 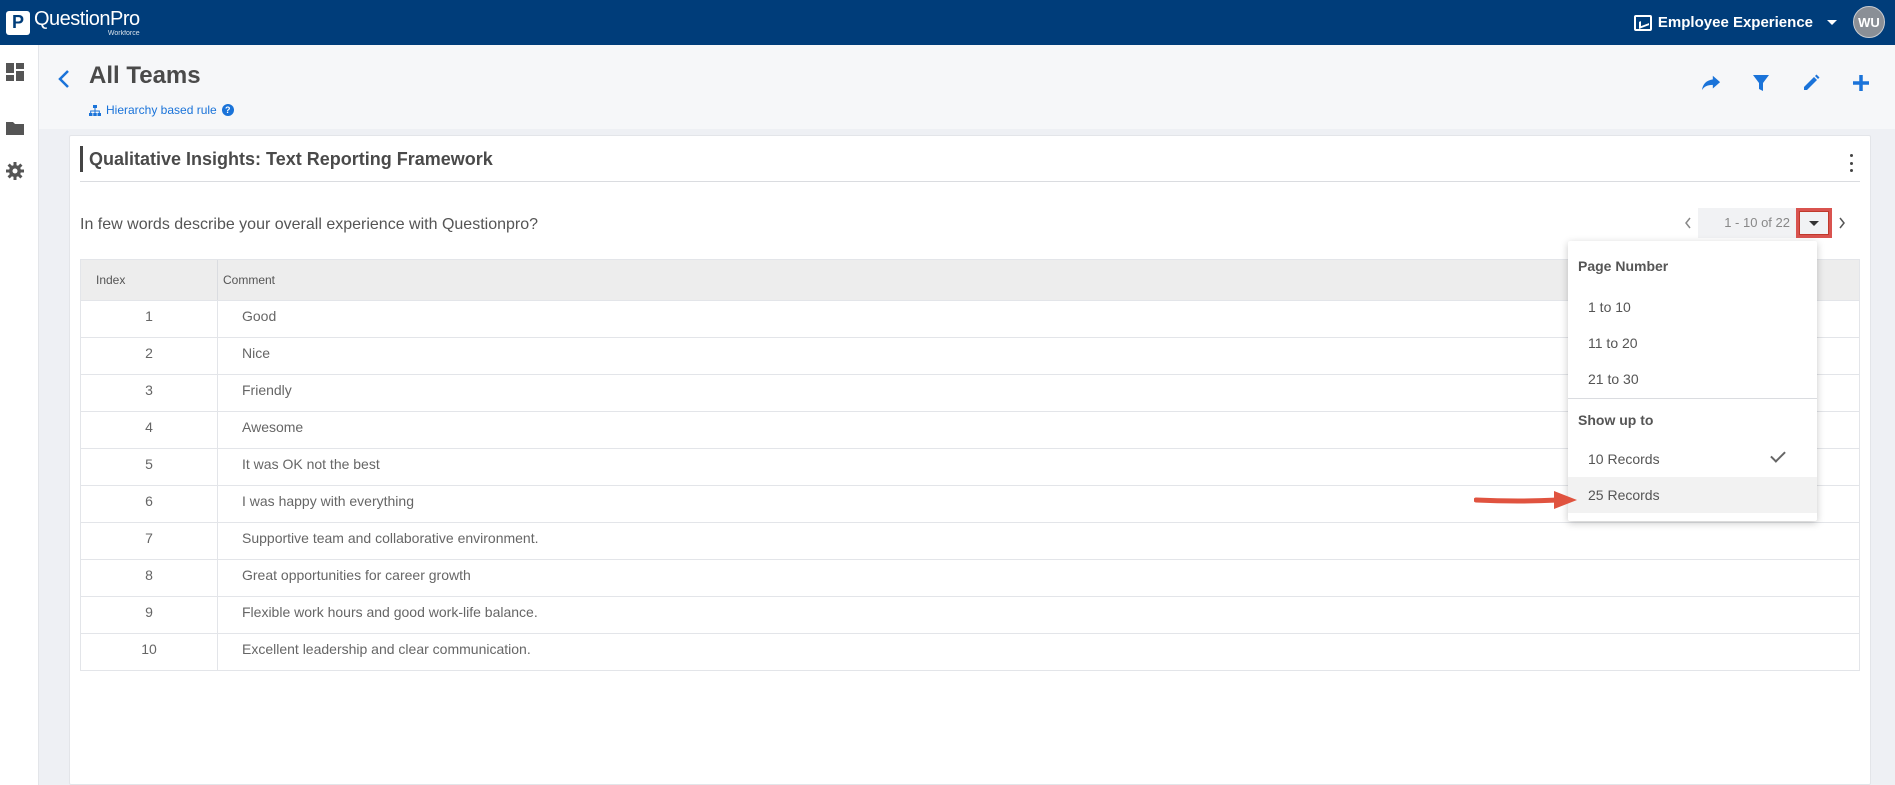 What do you see at coordinates (1616, 420) in the screenshot?
I see `show-up-to-heading: Show up to` at bounding box center [1616, 420].